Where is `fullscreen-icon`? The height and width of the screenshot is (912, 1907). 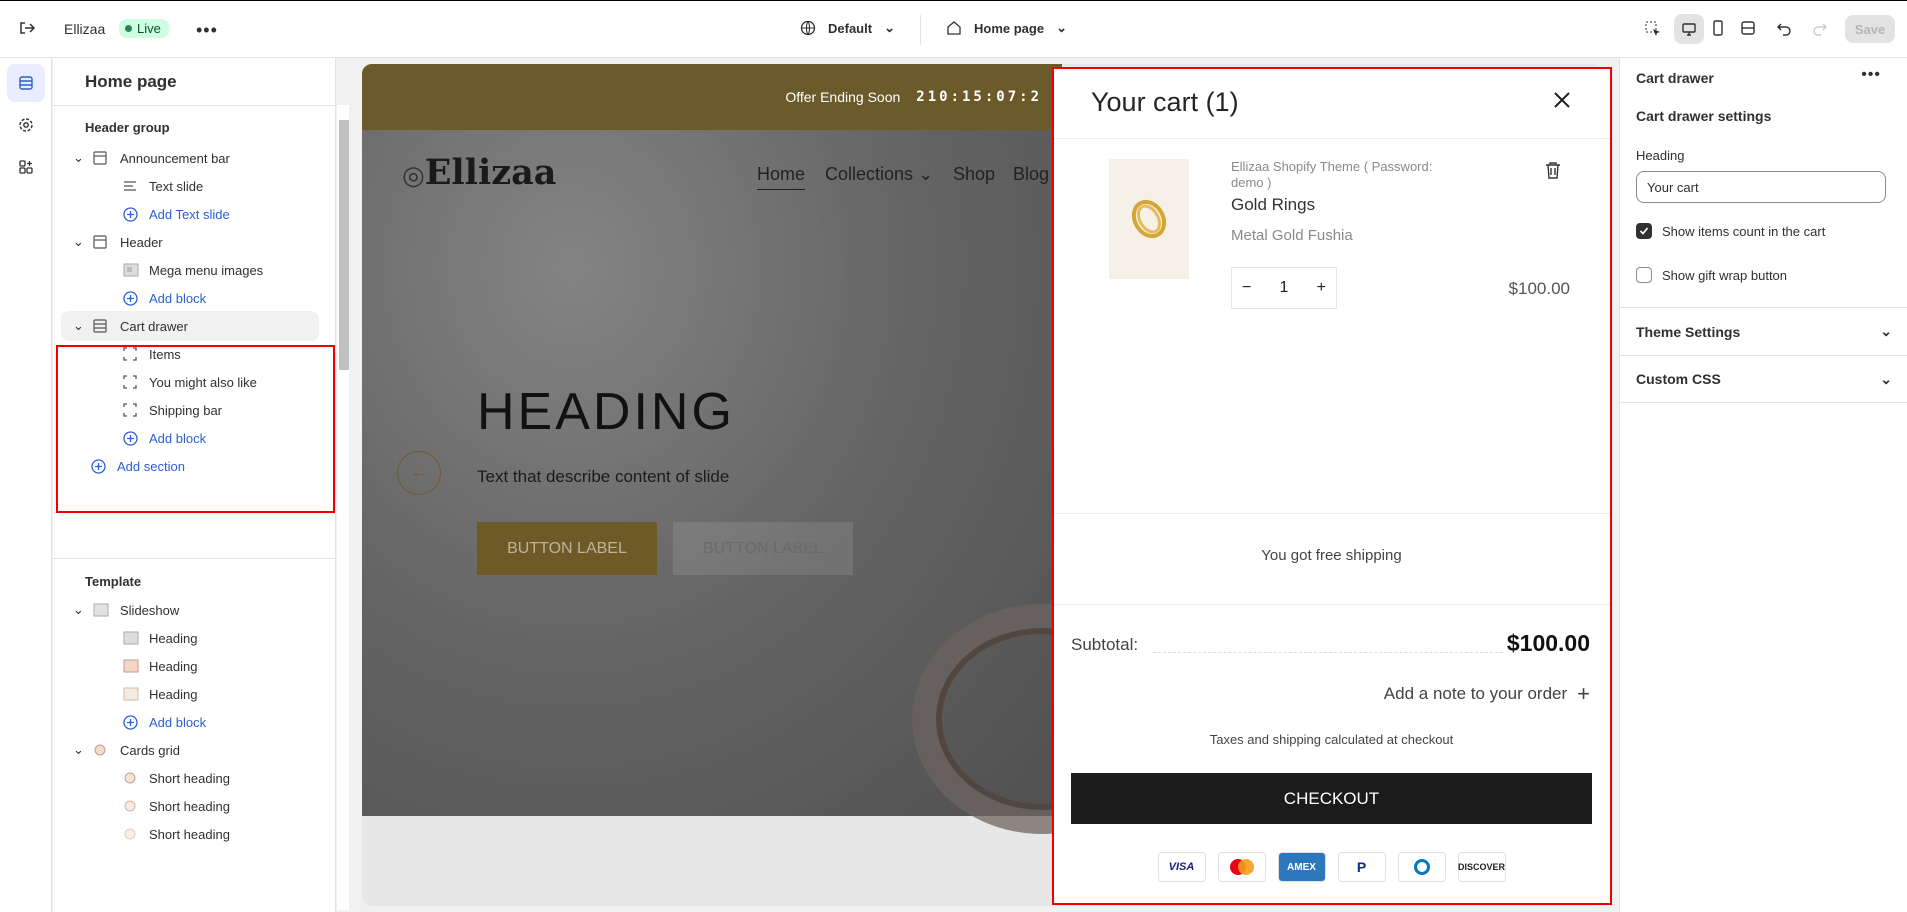 fullscreen-icon is located at coordinates (1748, 28).